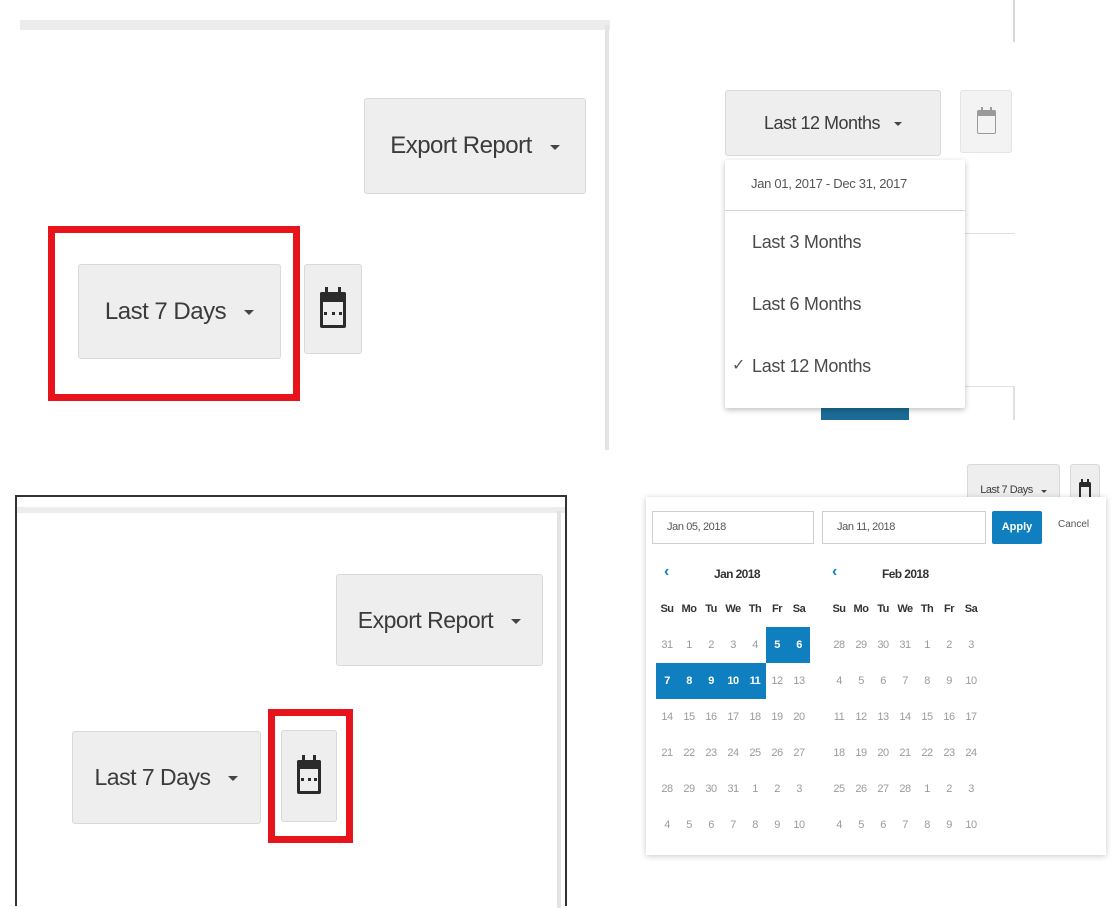  I want to click on cancel-button: Cancel, so click(1073, 524).